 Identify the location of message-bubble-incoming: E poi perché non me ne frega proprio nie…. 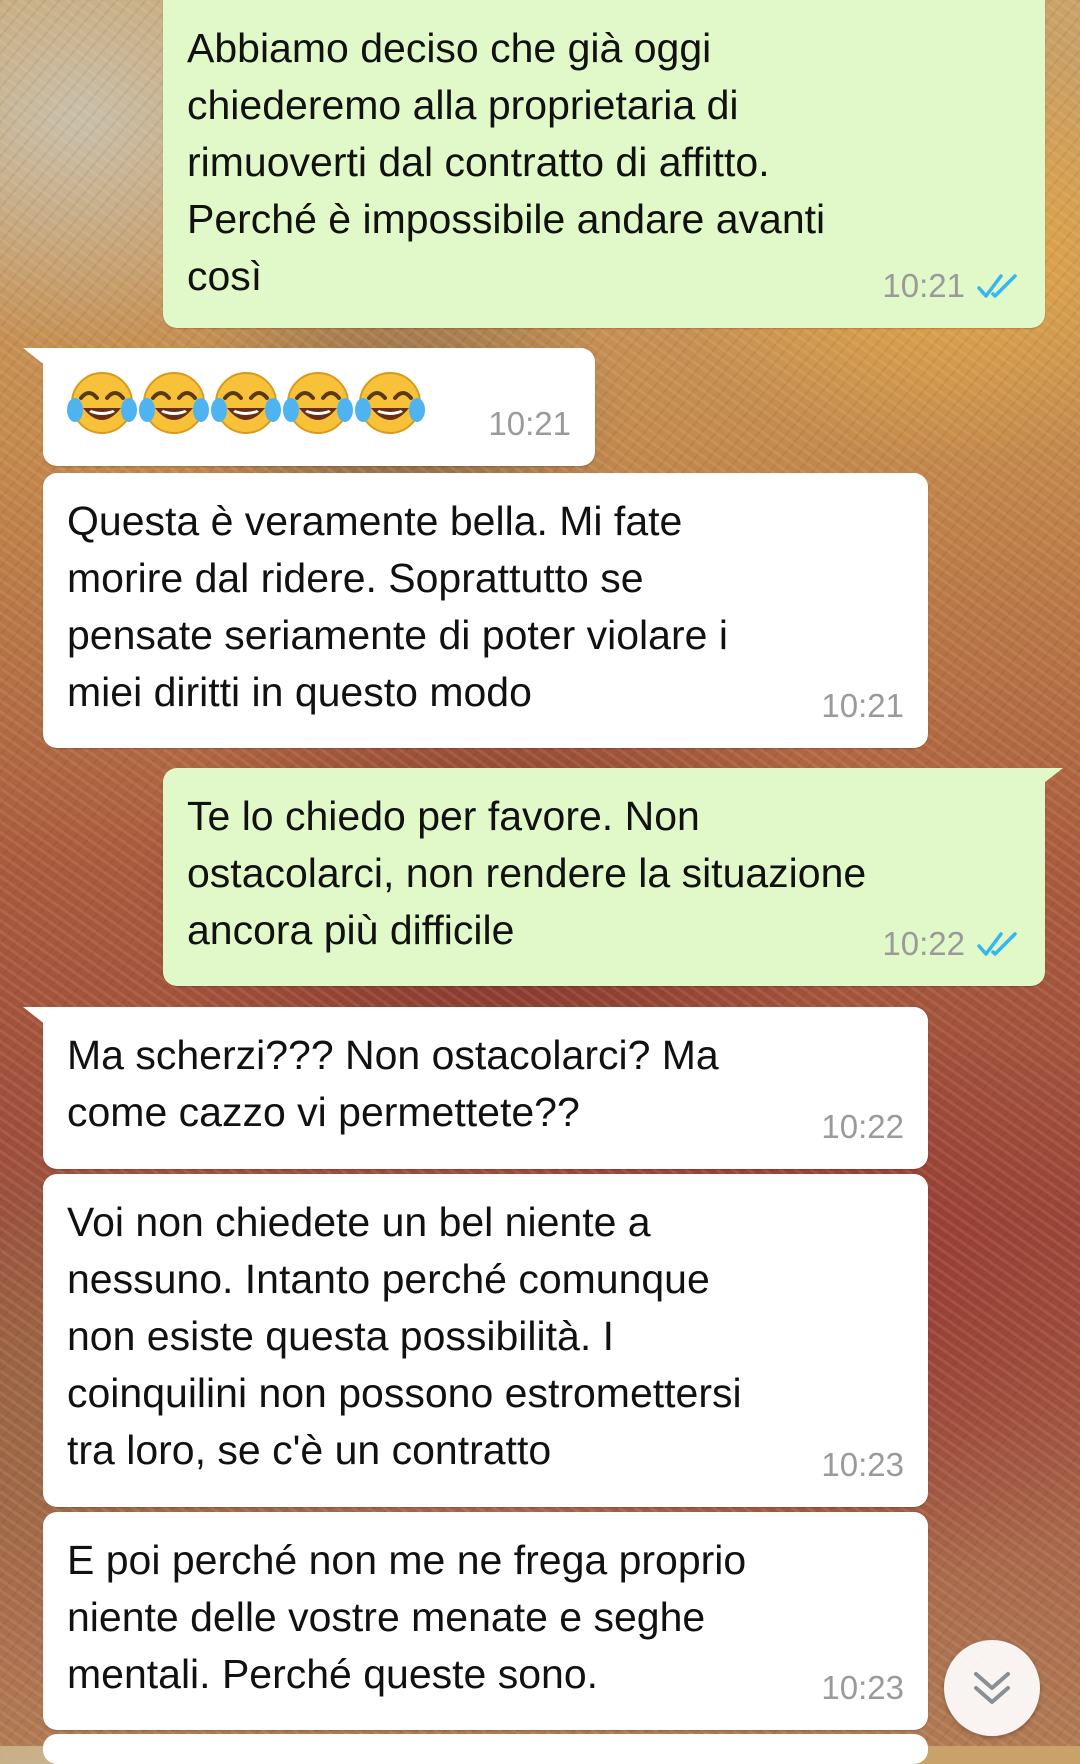
(485, 1621).